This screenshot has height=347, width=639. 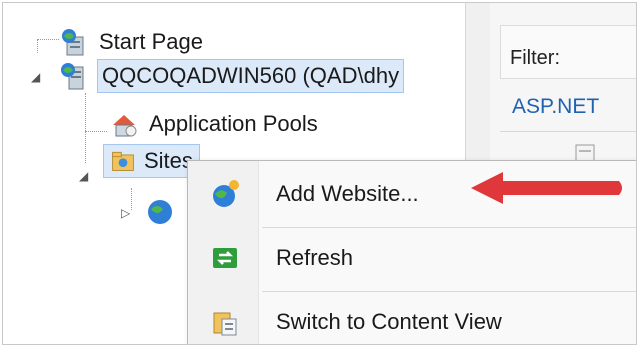 What do you see at coordinates (151, 41) in the screenshot?
I see `tree-node-label: Start Page` at bounding box center [151, 41].